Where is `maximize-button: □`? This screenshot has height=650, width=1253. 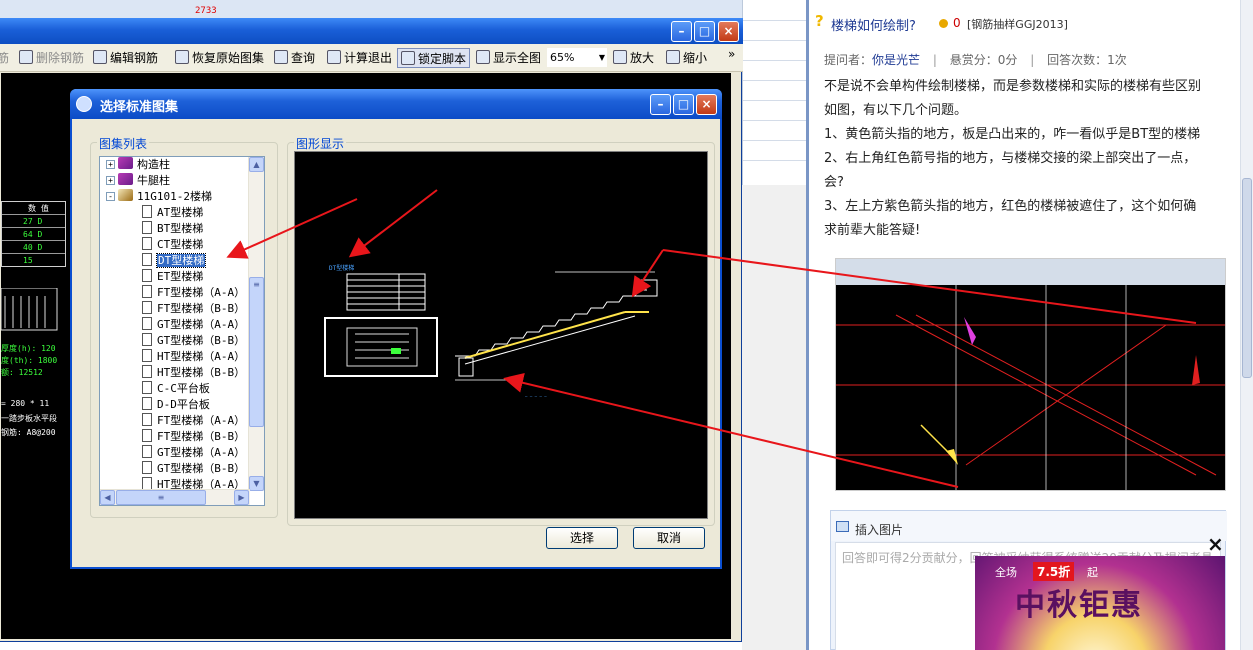
maximize-button: □ is located at coordinates (704, 31).